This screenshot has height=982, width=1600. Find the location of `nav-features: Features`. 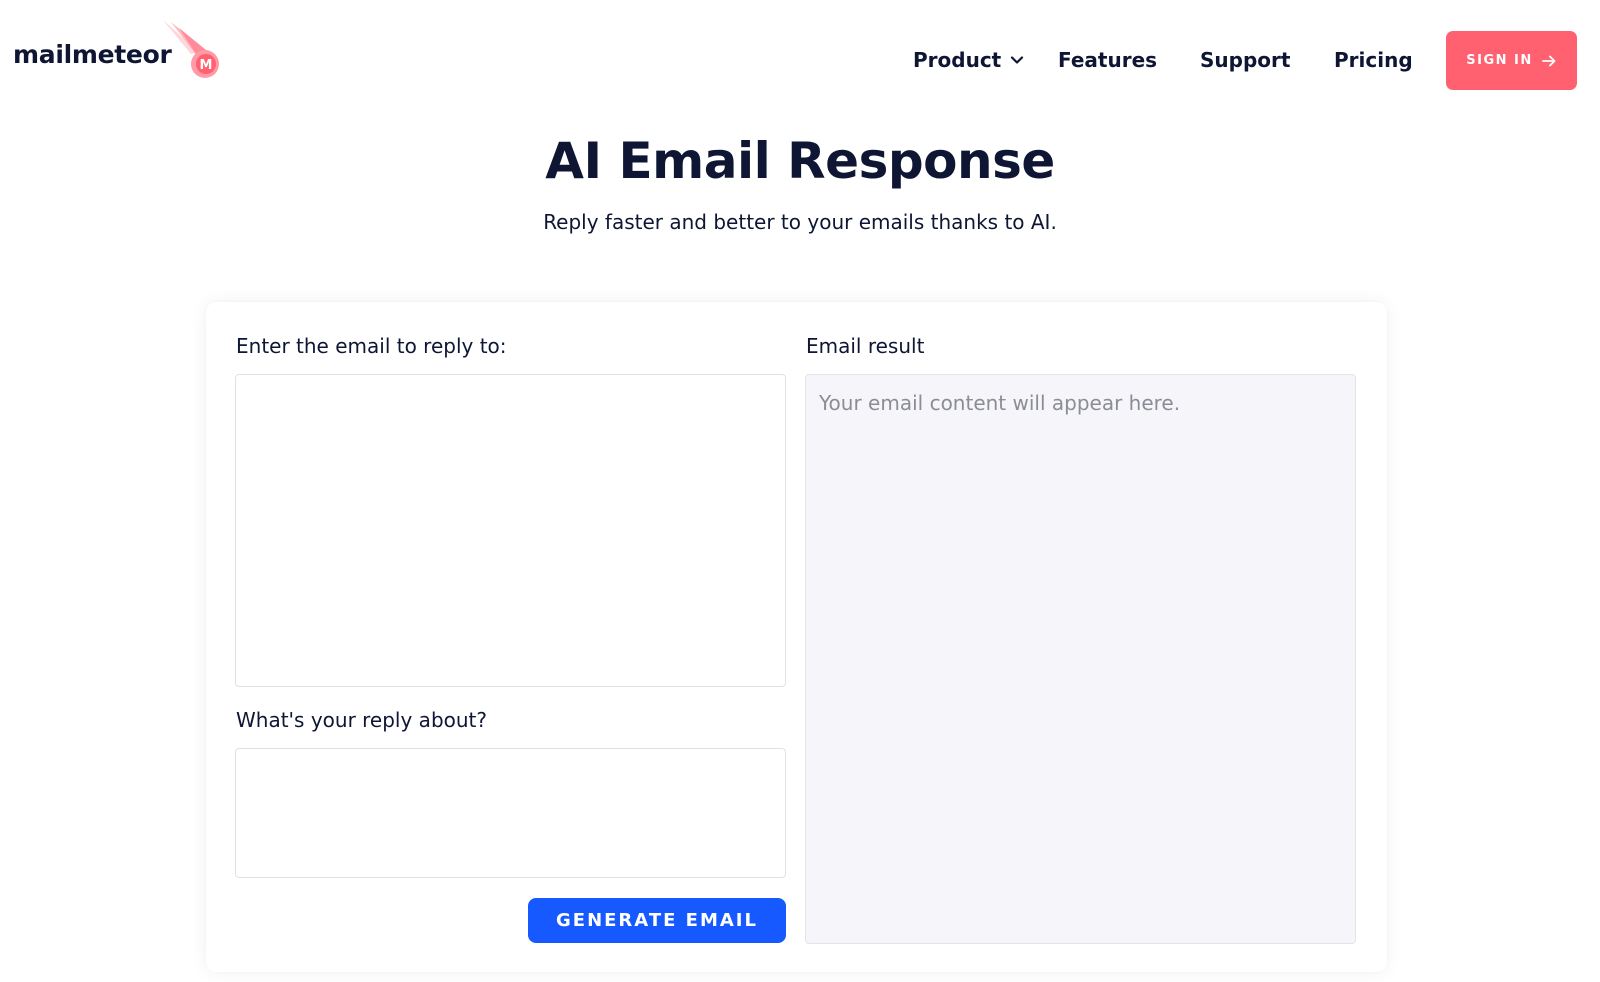

nav-features: Features is located at coordinates (1107, 60).